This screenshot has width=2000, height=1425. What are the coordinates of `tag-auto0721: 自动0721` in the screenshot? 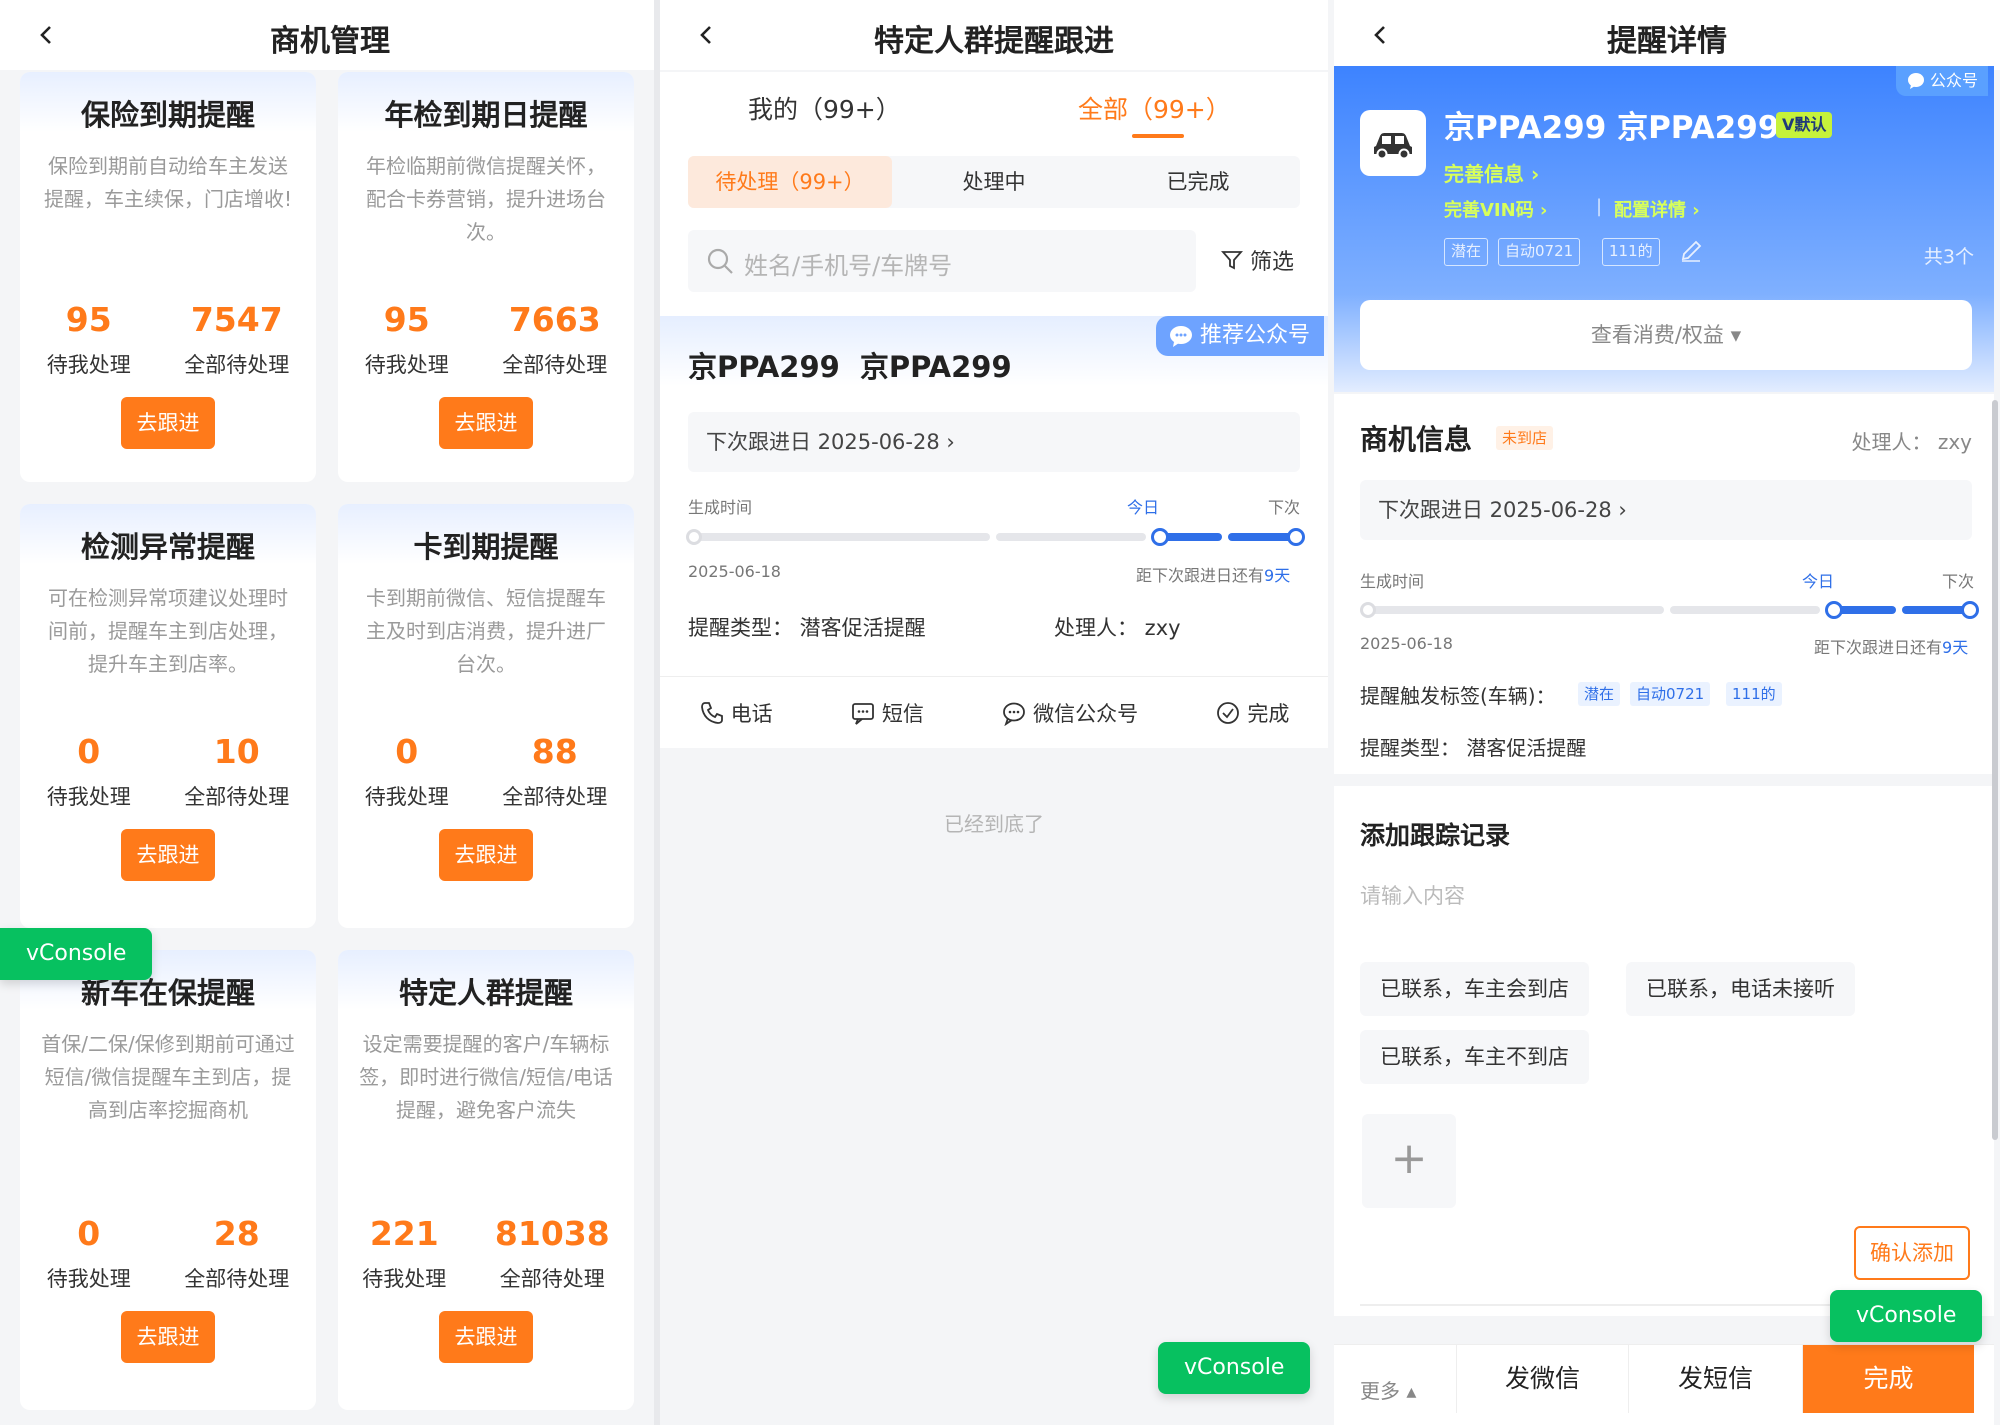 It's located at (1539, 252).